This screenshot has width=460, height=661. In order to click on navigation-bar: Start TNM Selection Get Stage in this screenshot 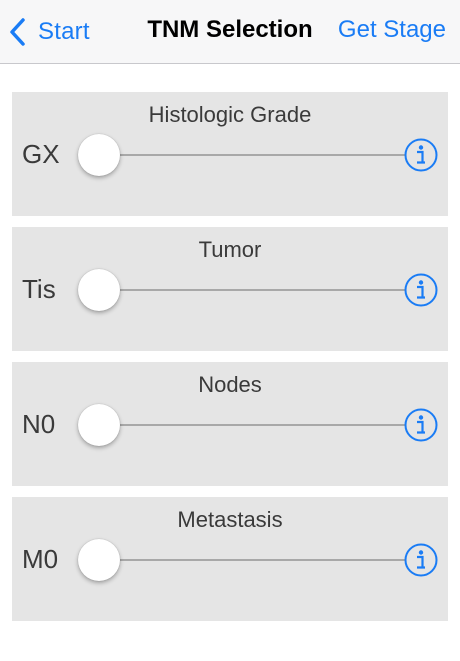, I will do `click(230, 32)`.